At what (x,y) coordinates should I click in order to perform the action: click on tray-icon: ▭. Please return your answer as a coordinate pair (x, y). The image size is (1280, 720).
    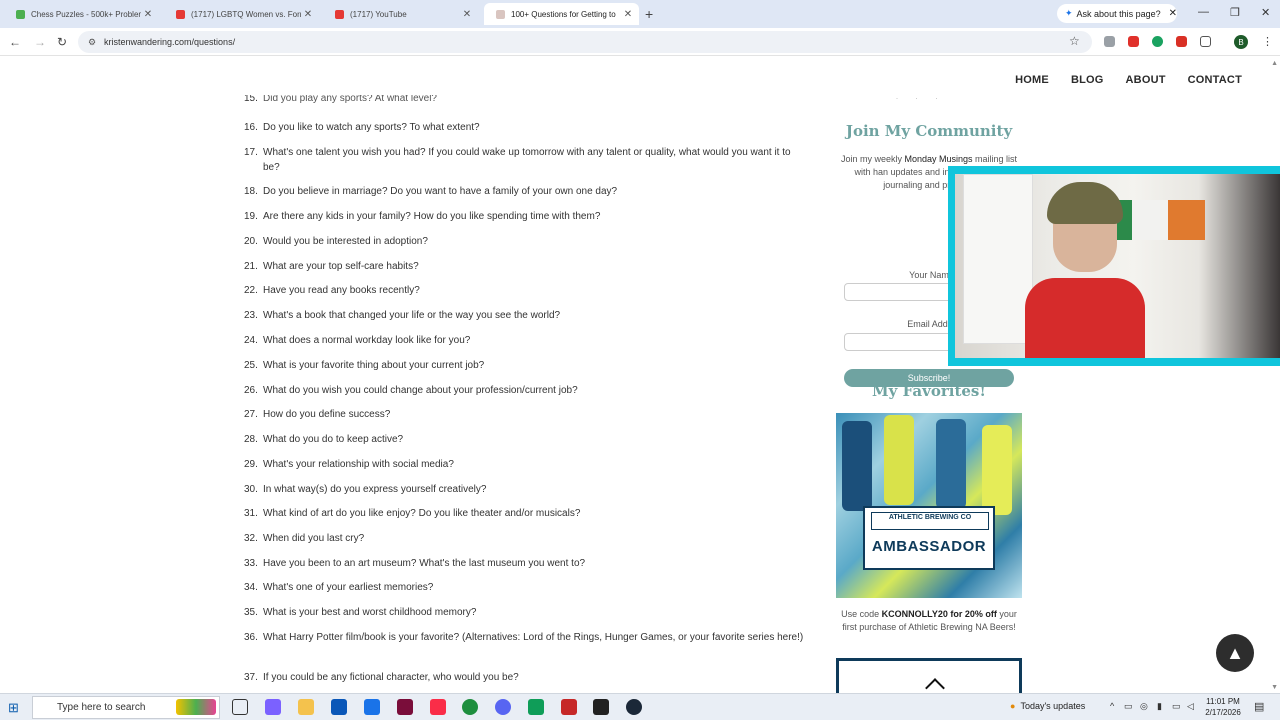
    Looking at the image, I should click on (1128, 706).